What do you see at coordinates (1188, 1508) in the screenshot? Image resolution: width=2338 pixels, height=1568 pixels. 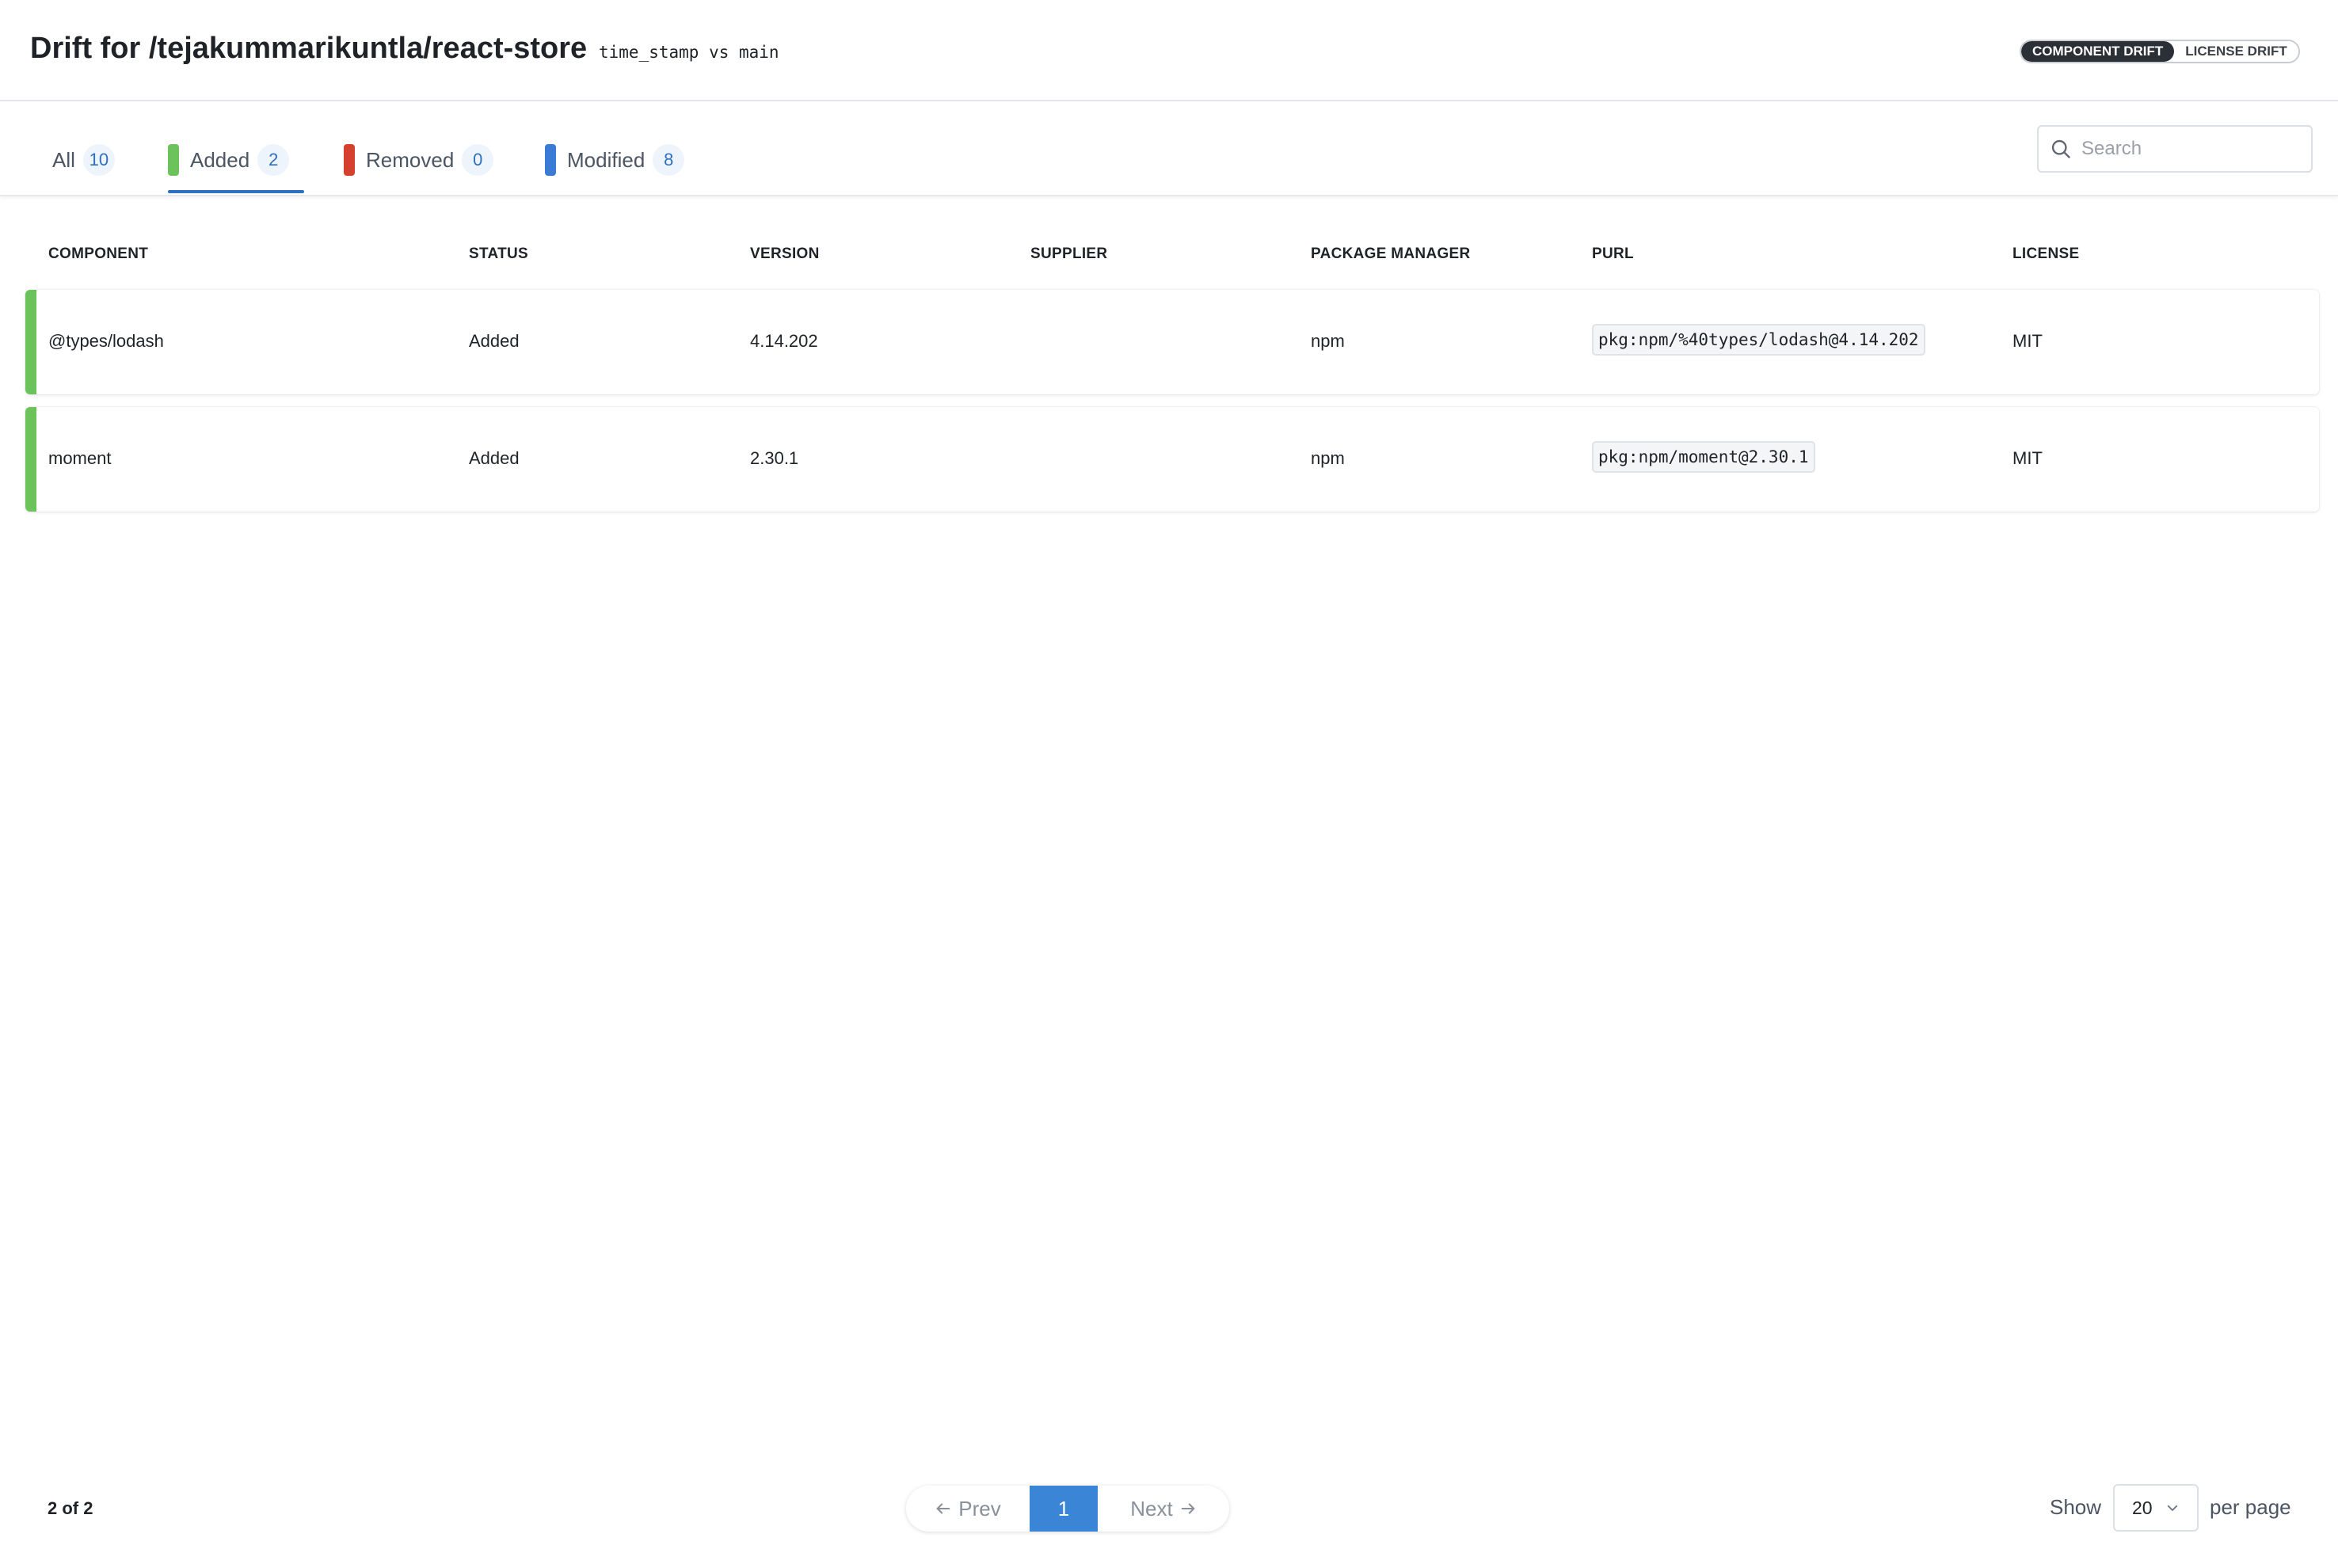 I see `arrow-right-icon` at bounding box center [1188, 1508].